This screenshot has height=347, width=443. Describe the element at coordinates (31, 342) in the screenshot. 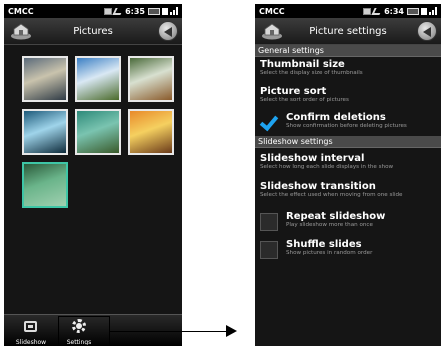

I see `slideshow-label: Slideshow` at that location.